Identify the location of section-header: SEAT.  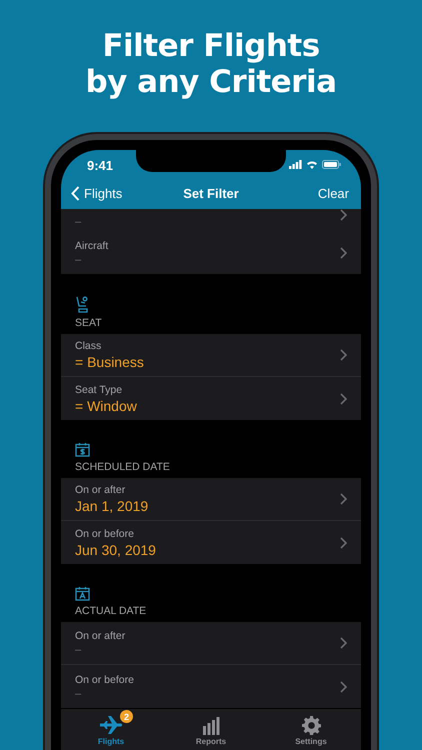
(88, 323).